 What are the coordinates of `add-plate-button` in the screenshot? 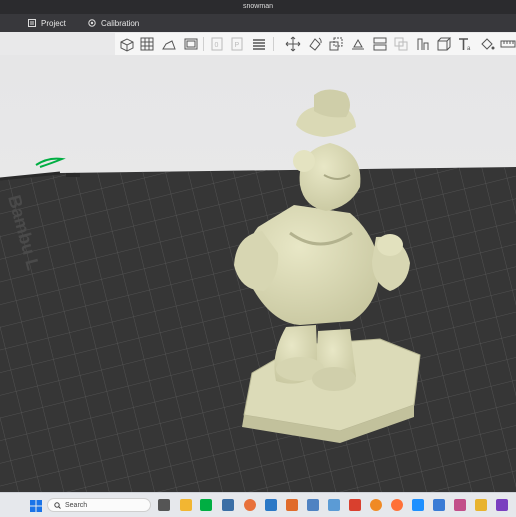 It's located at (147, 44).